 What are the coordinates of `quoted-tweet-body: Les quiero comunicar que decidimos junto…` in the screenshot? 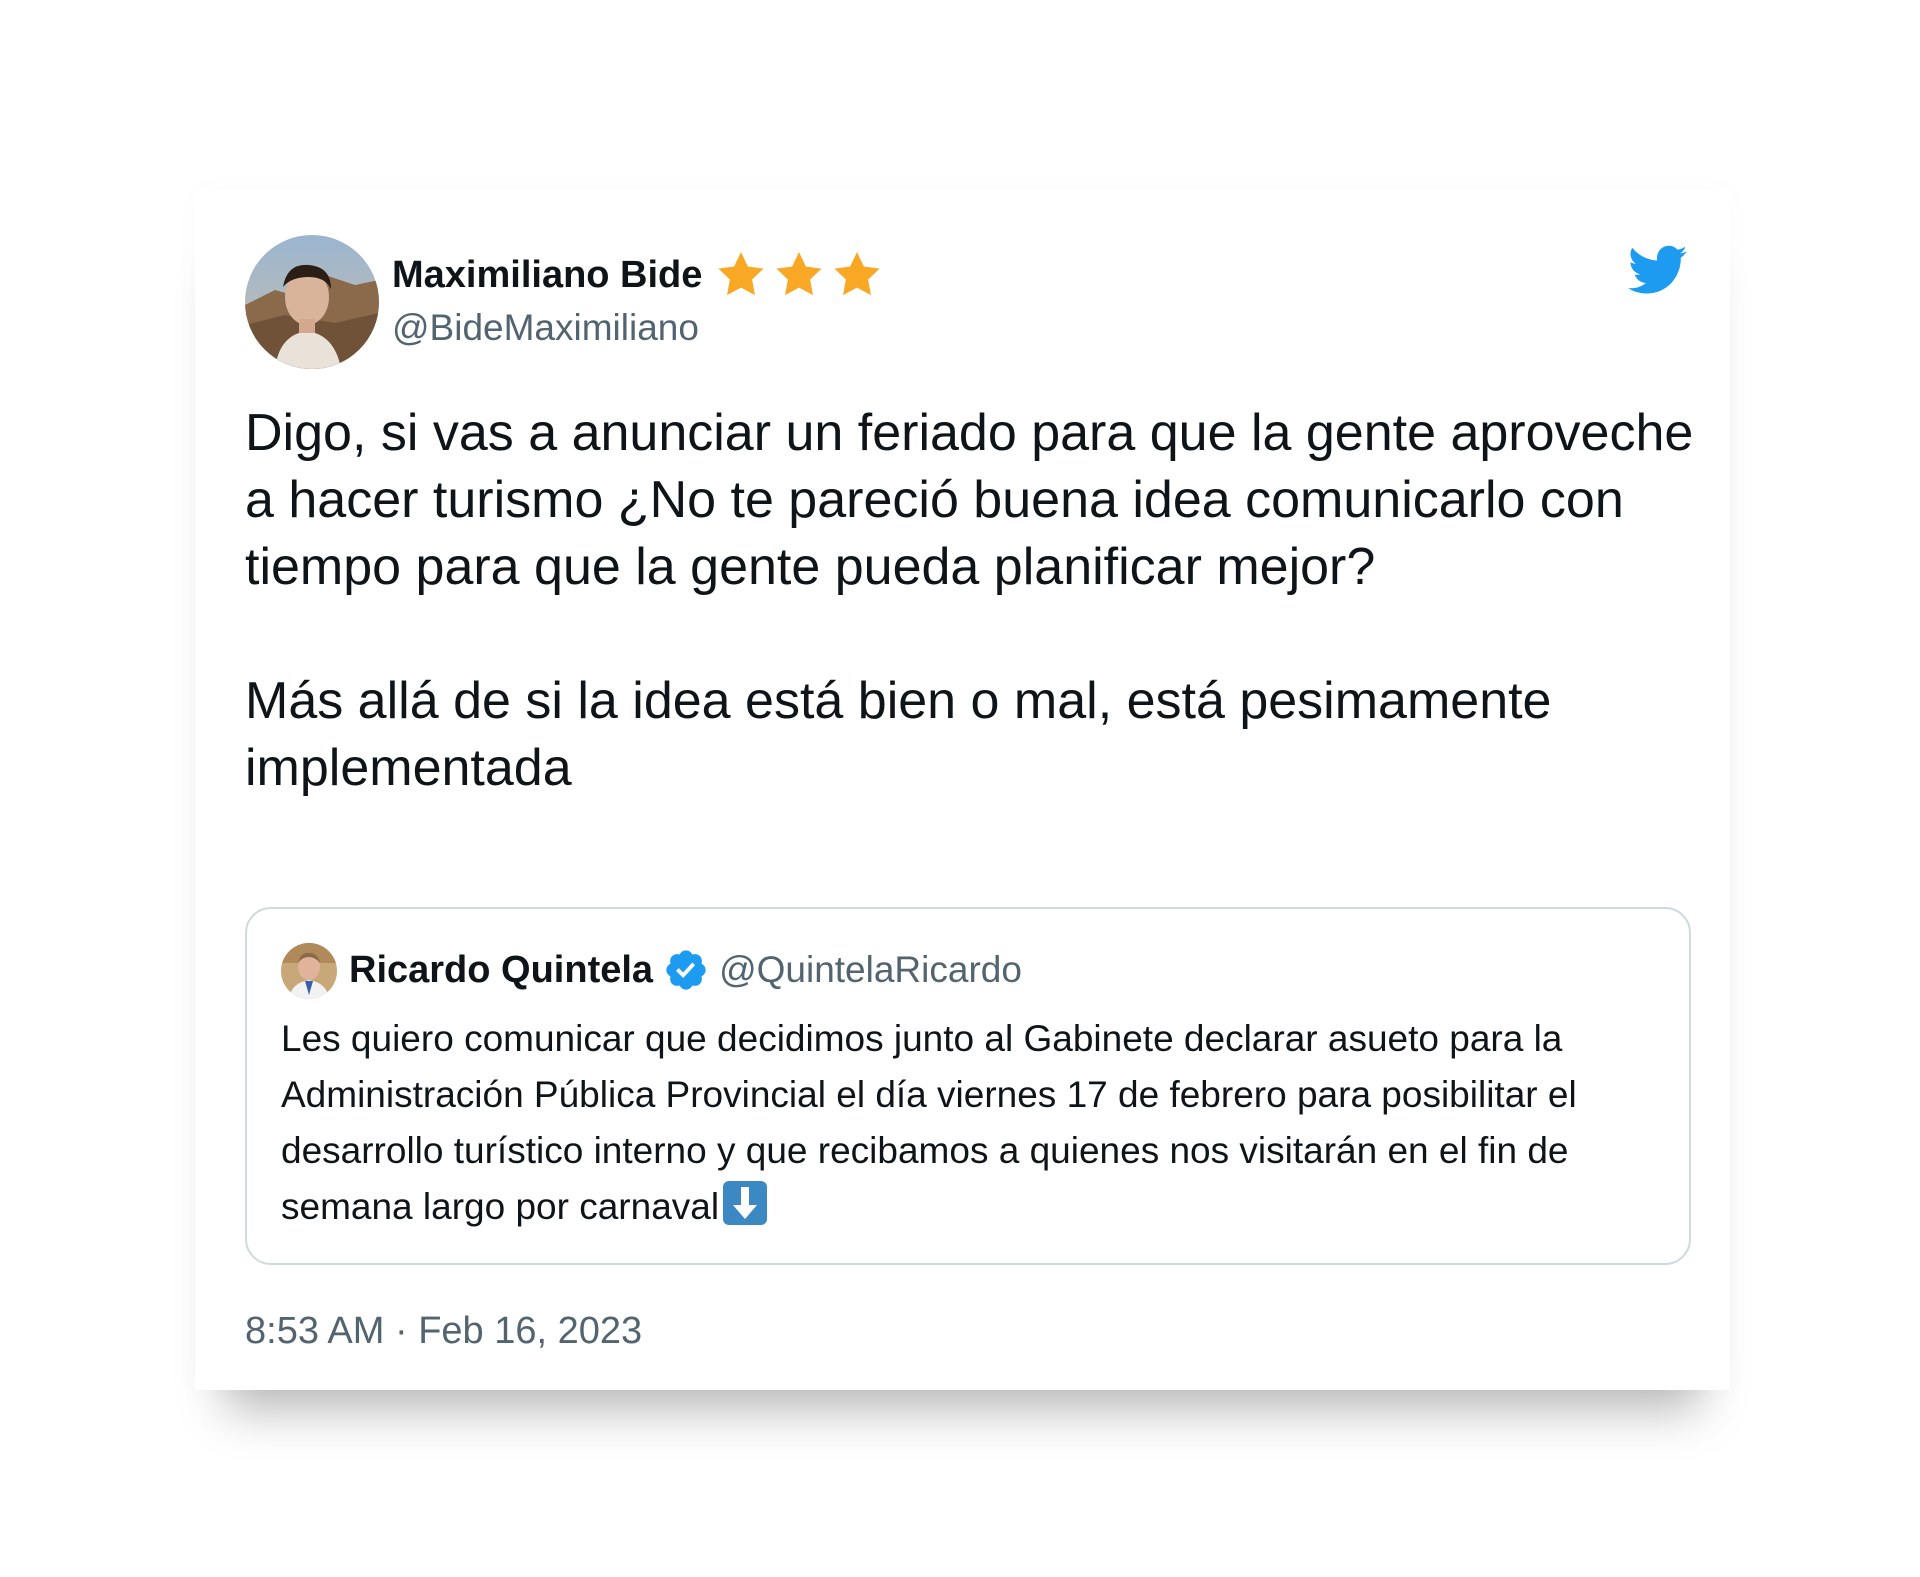 It's located at (929, 1122).